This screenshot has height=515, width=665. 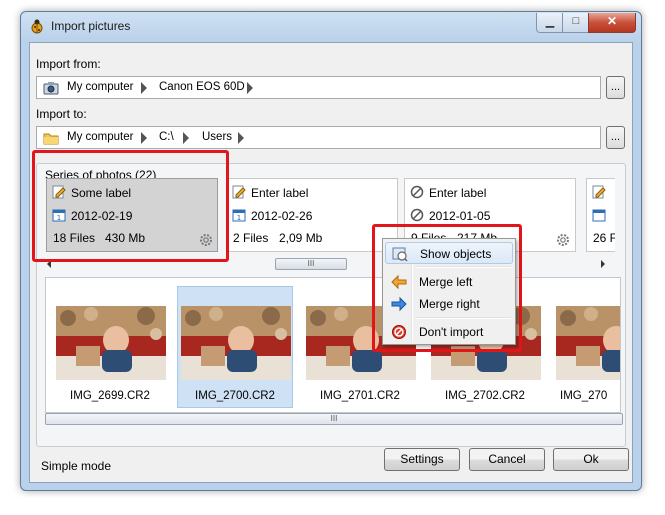 What do you see at coordinates (446, 282) in the screenshot?
I see `menu-item-label: Merge left` at bounding box center [446, 282].